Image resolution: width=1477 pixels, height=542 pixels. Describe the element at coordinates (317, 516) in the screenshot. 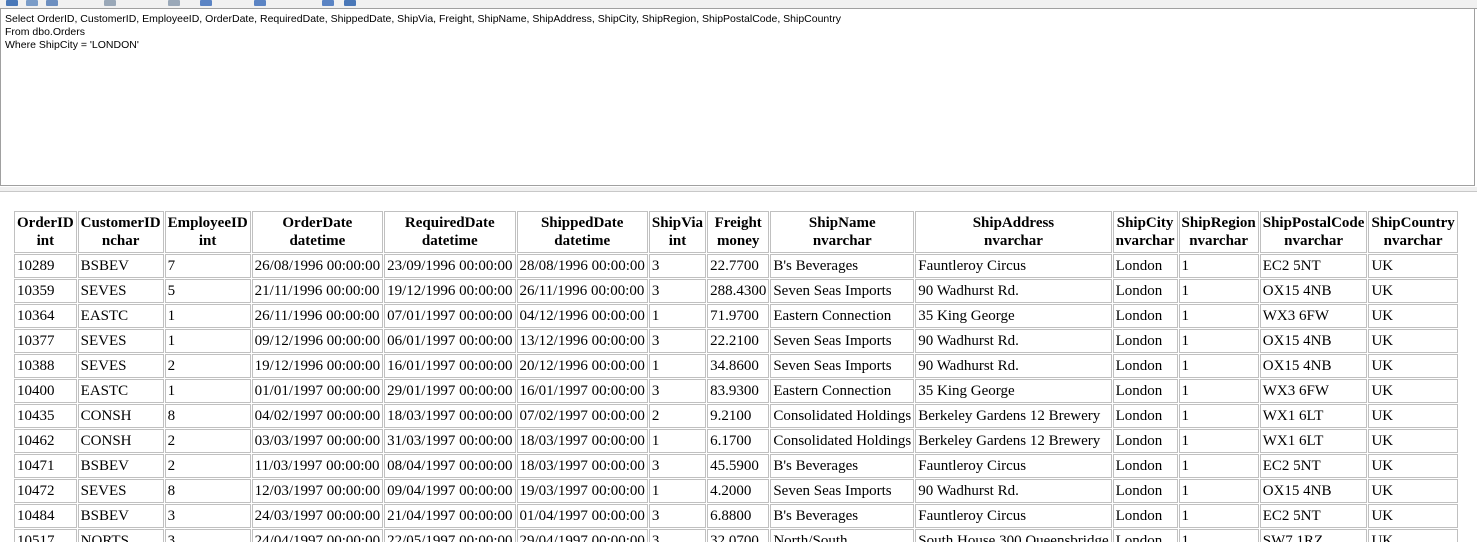

I see `cell-orderdate: 24/03/1997 00:00:00` at that location.